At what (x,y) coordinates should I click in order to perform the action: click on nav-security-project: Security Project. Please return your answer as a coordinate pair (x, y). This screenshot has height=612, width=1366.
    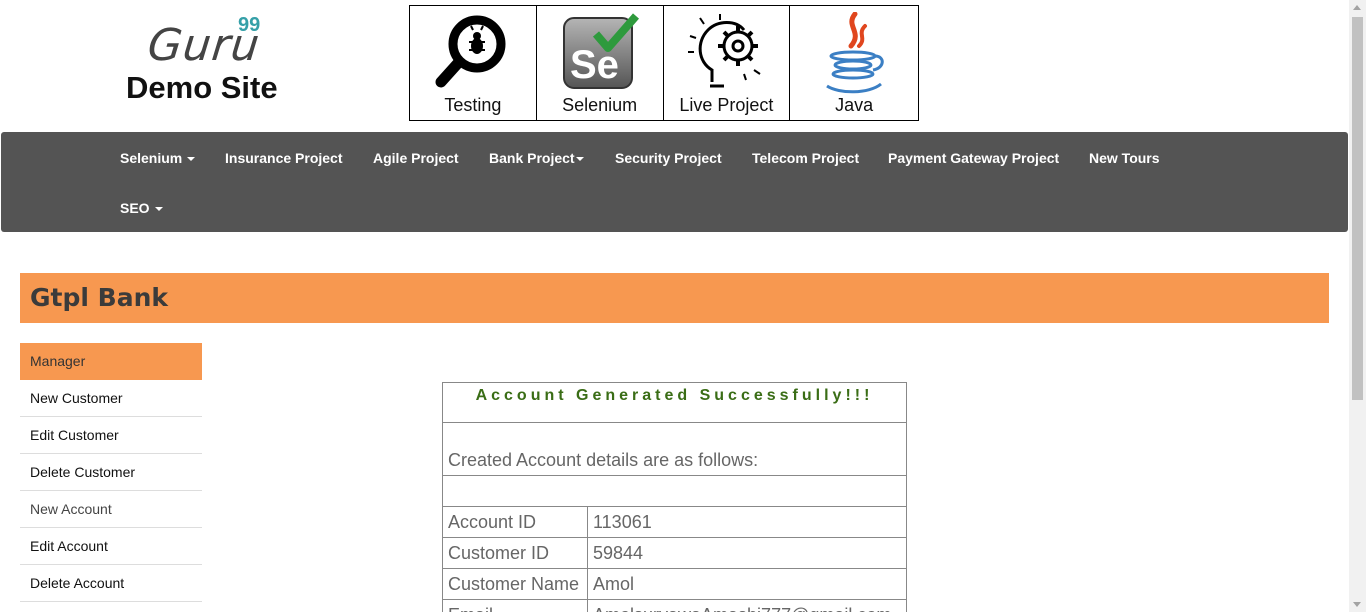
    Looking at the image, I should click on (668, 158).